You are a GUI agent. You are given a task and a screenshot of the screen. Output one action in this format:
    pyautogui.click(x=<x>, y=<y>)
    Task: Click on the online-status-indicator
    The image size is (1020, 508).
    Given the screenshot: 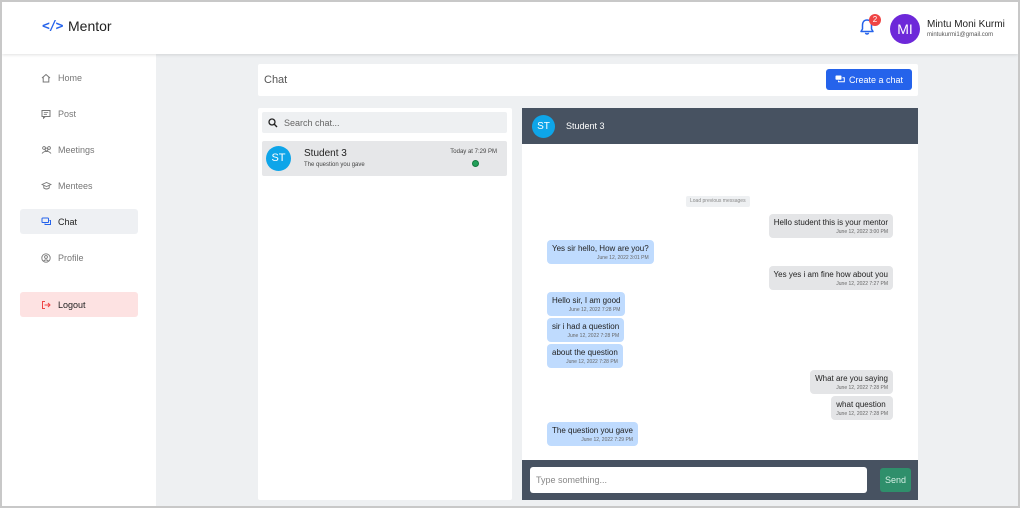 What is the action you would take?
    pyautogui.click(x=475, y=163)
    